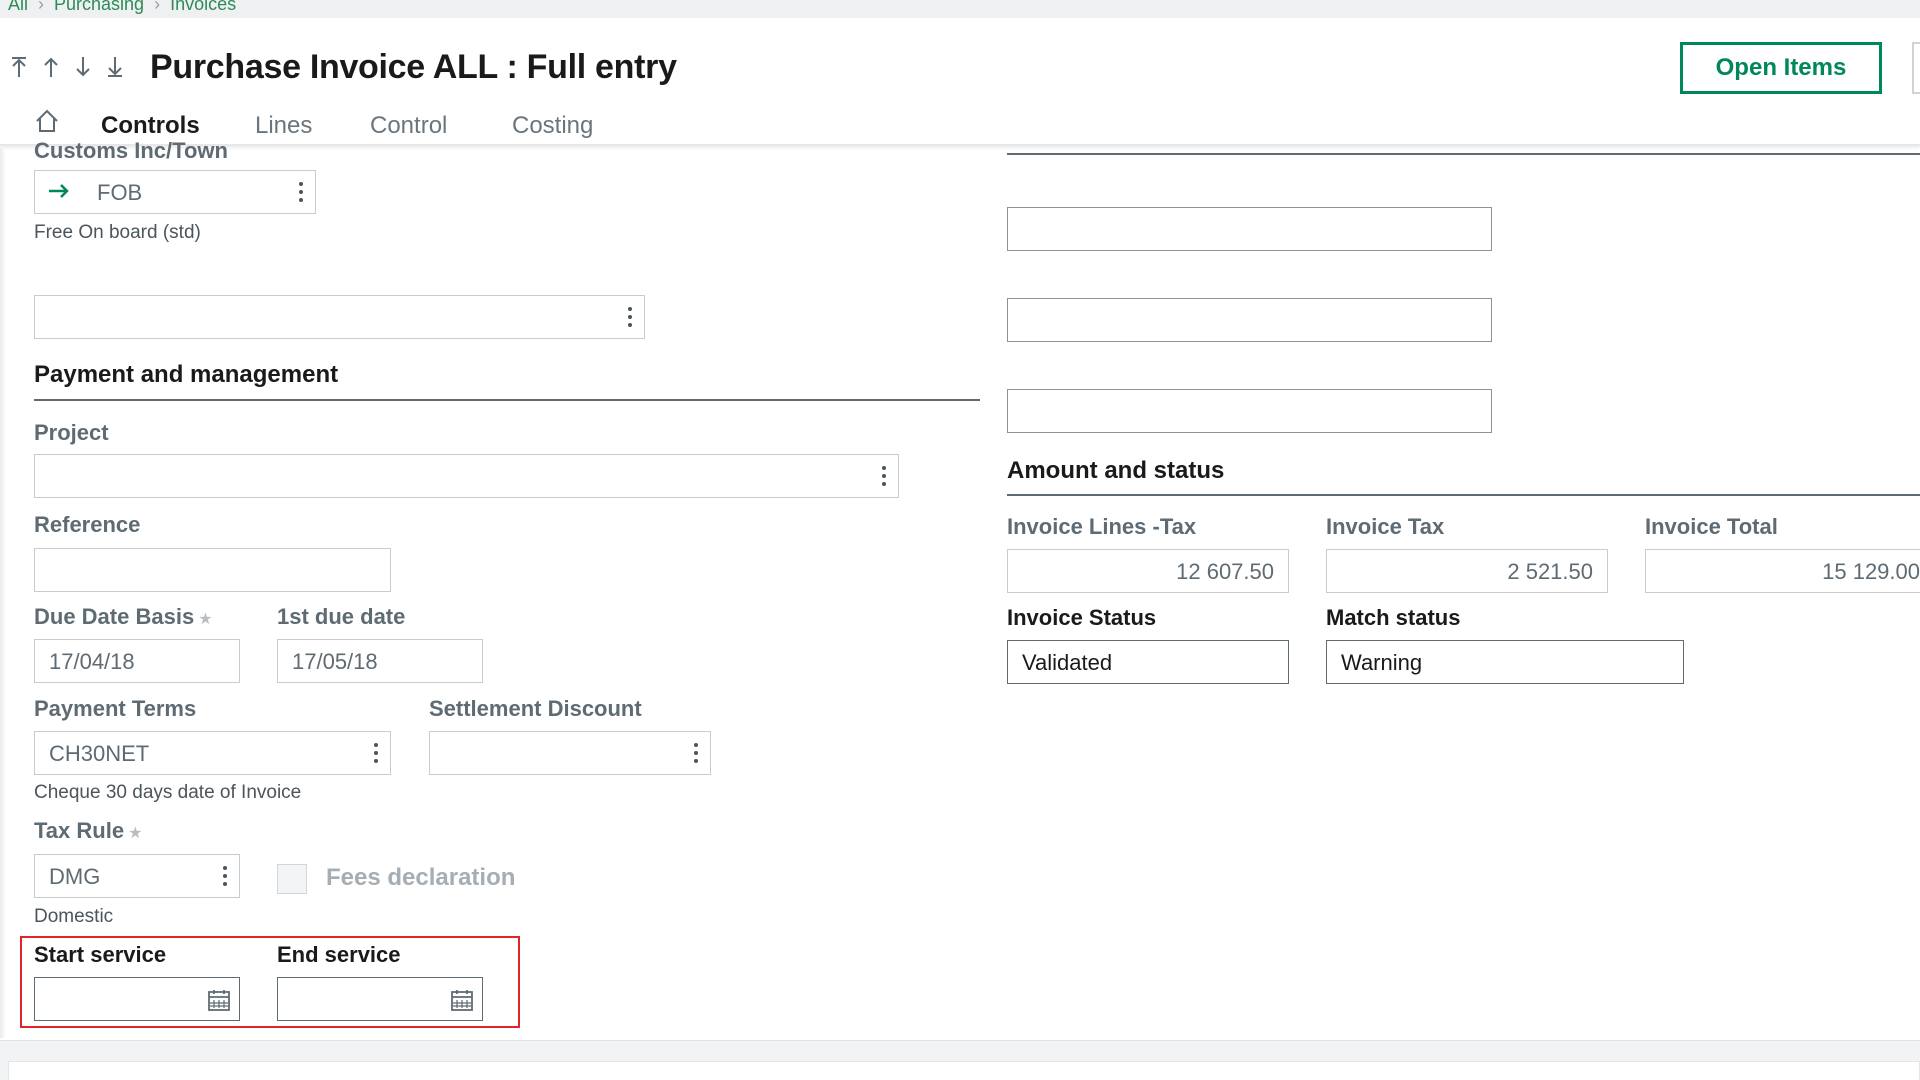  Describe the element at coordinates (212, 570) in the screenshot. I see `reference-field` at that location.